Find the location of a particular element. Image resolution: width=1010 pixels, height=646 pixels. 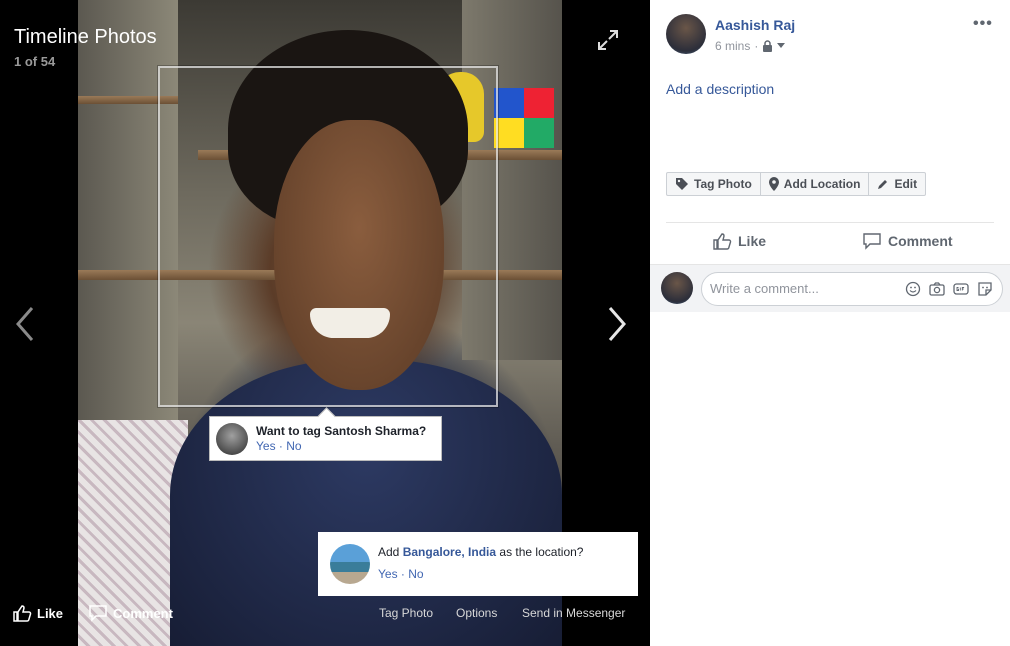

tag-question: Want to tag Santosh Sharma? is located at coordinates (341, 431).